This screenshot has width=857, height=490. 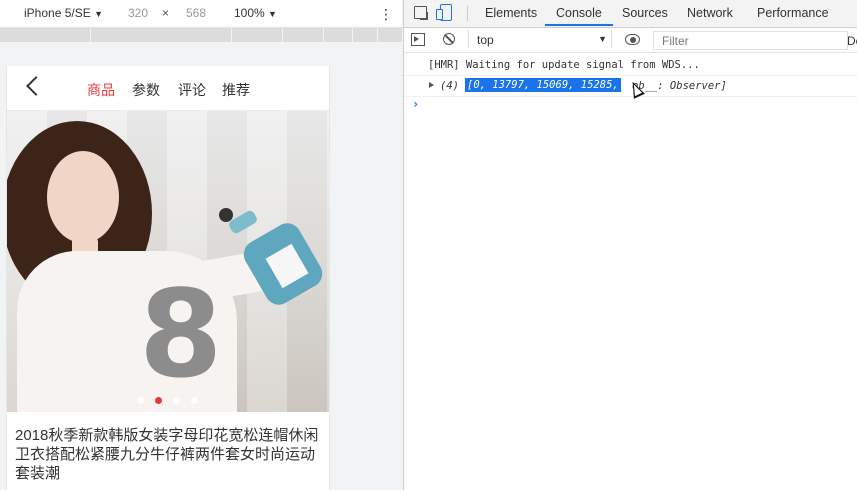 I want to click on selected-array-text: [0, 13797, 15069, 15285,, so click(x=543, y=85).